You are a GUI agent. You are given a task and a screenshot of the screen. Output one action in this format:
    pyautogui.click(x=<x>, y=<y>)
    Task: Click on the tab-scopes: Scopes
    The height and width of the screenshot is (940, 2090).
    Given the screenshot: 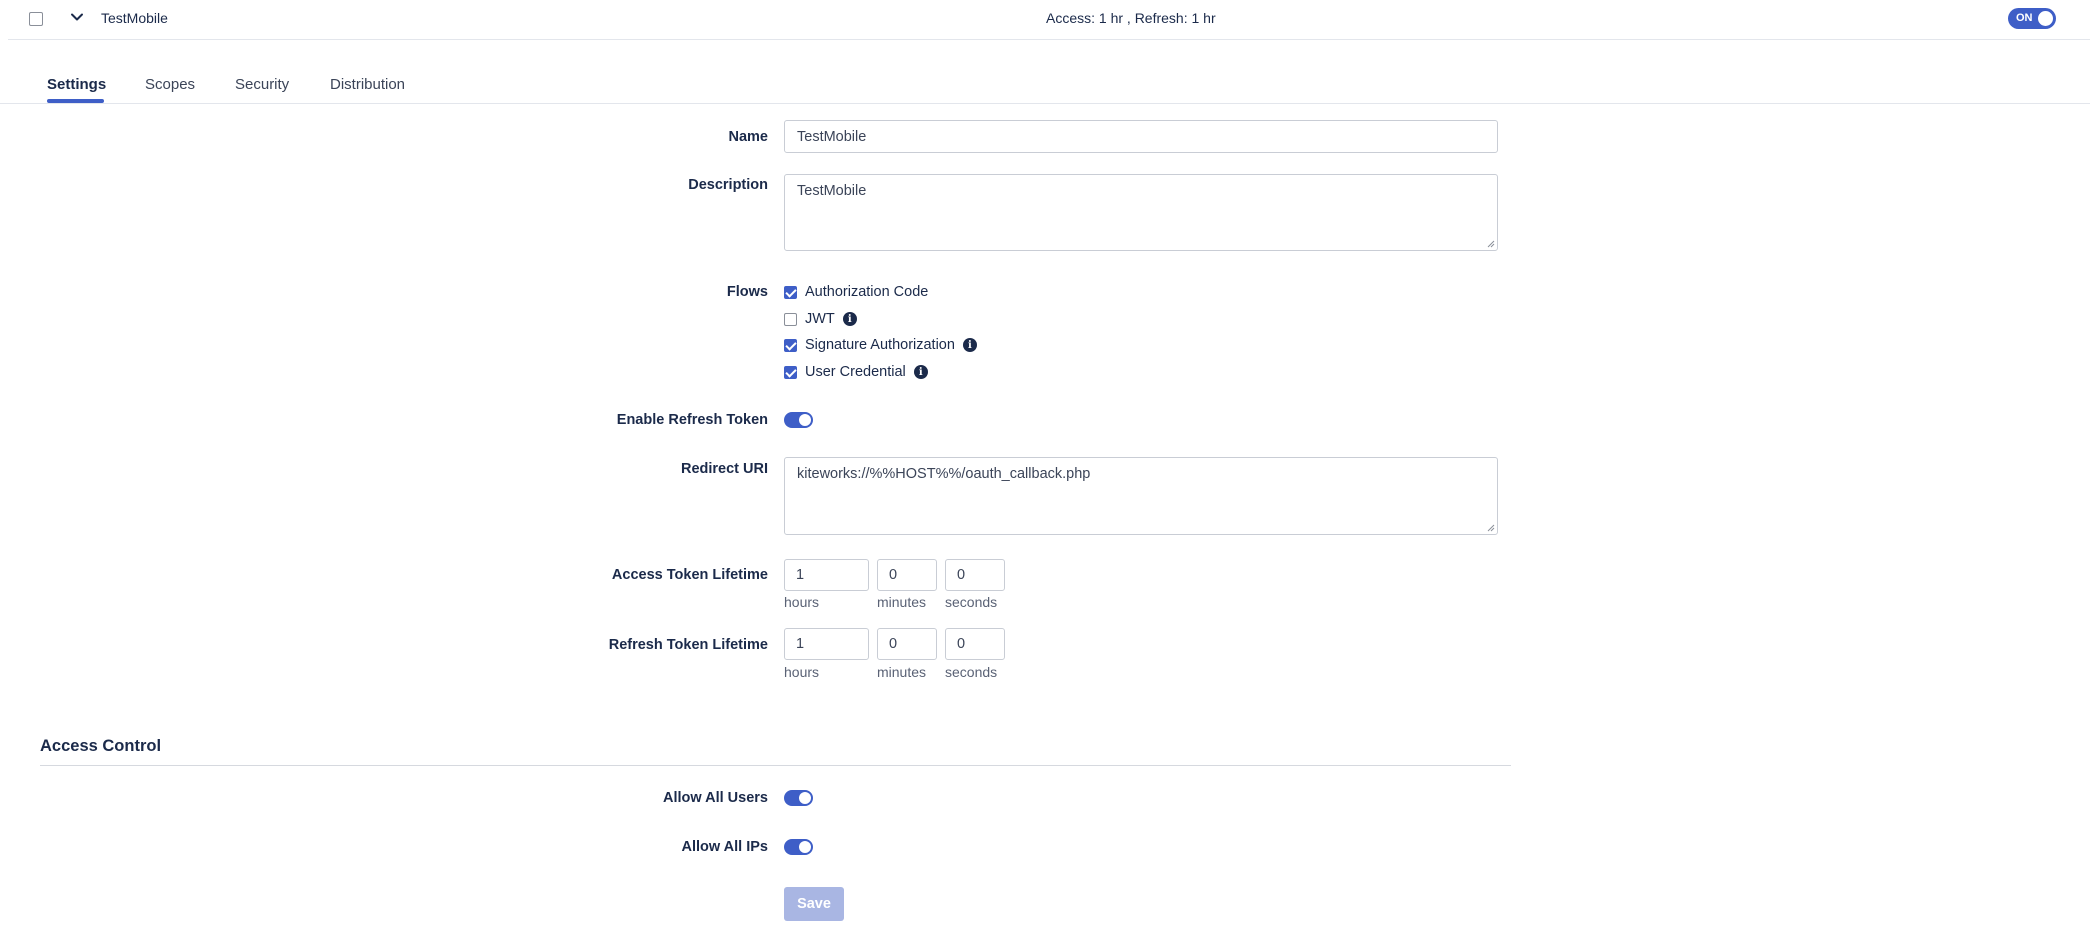 What is the action you would take?
    pyautogui.click(x=170, y=84)
    